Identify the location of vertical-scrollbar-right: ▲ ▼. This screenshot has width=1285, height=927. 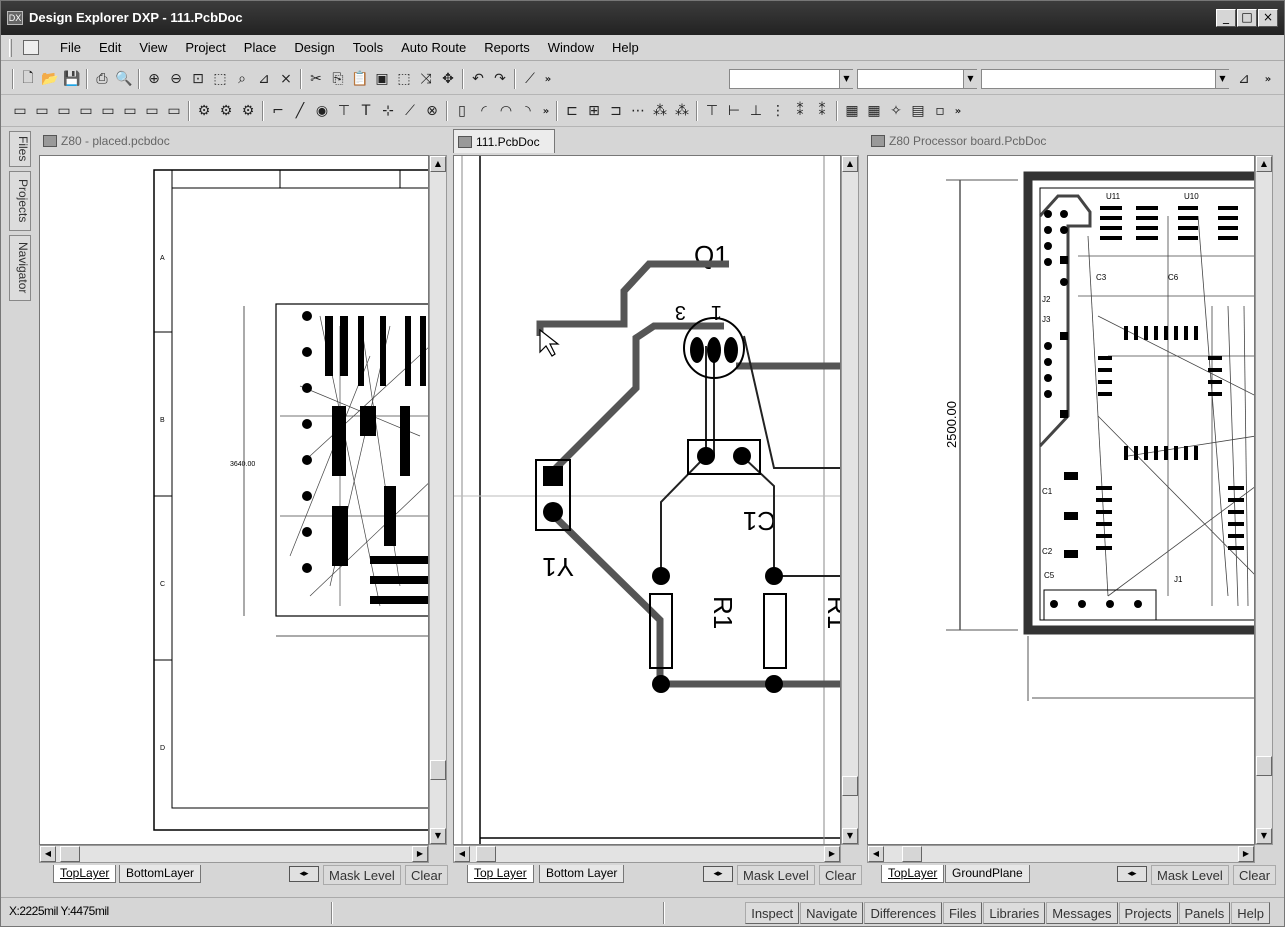
(1264, 500).